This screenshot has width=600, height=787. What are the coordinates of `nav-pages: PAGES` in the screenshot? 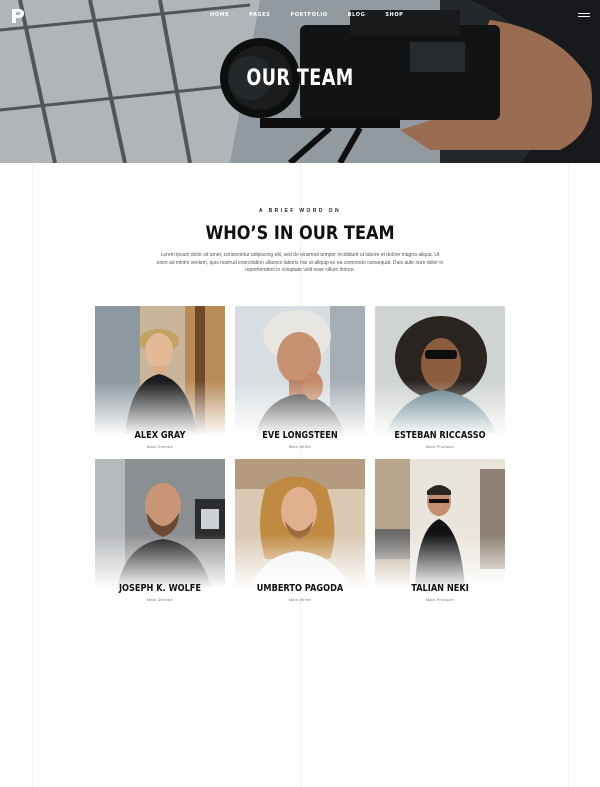 It's located at (259, 15).